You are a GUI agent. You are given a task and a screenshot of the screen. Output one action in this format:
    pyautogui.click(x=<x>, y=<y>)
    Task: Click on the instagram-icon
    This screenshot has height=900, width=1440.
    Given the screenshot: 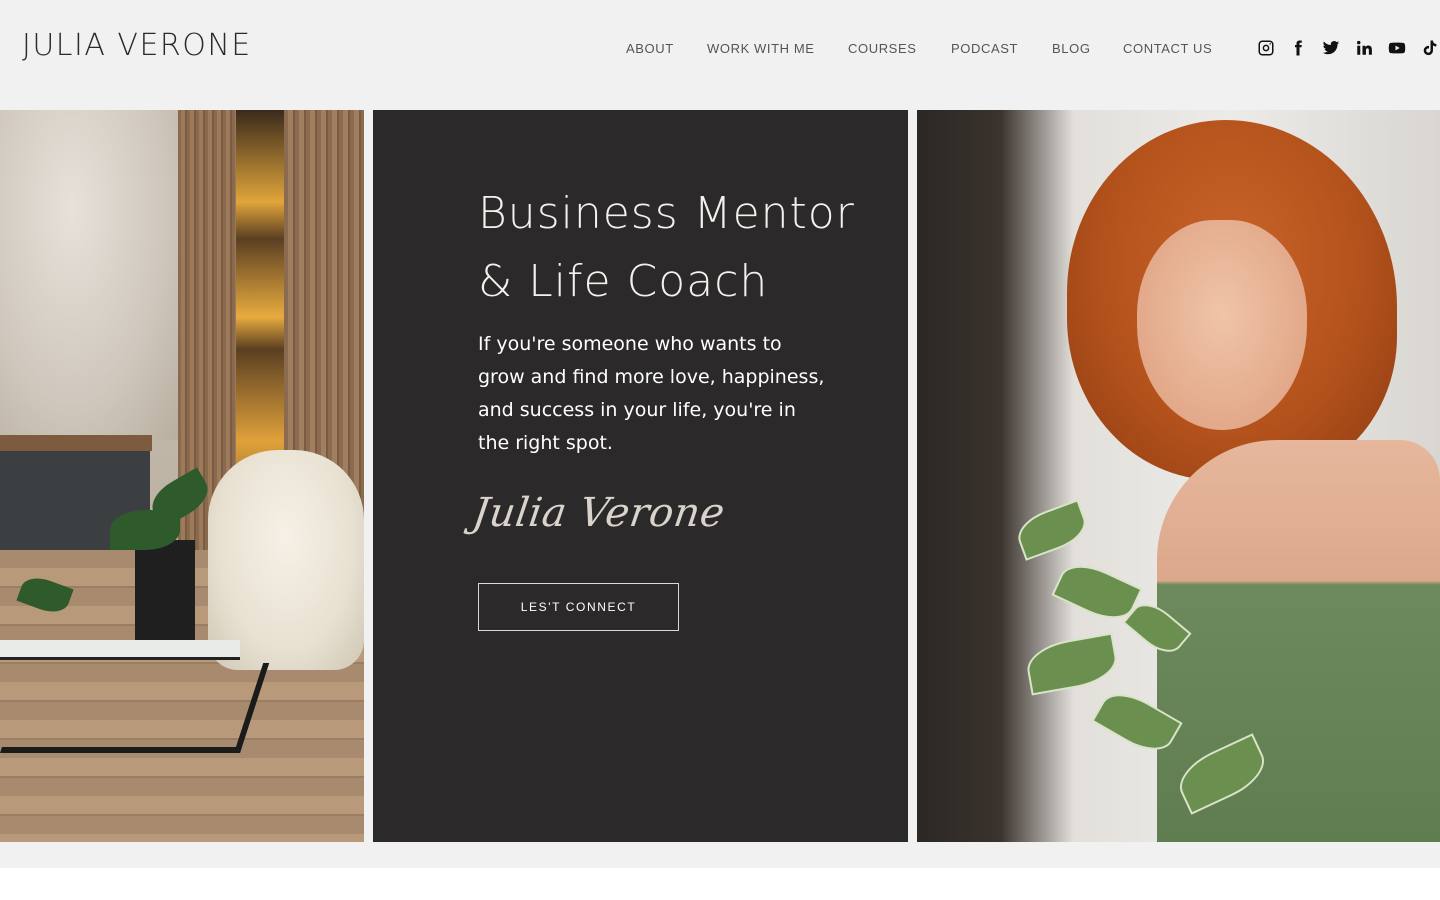 What is the action you would take?
    pyautogui.click(x=1266, y=48)
    